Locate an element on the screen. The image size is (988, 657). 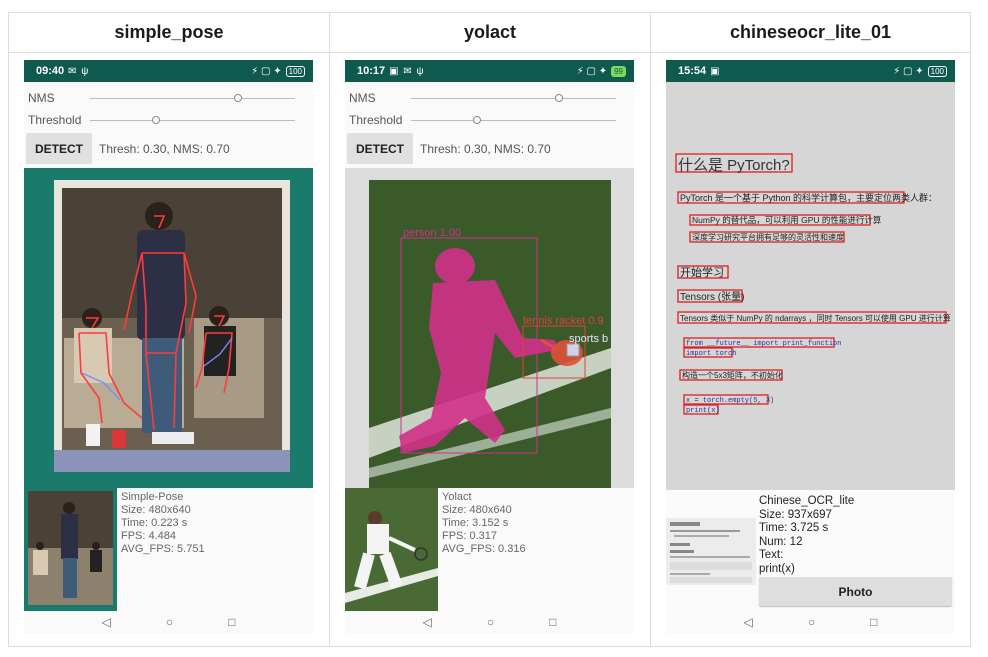
avg-fps: AVG_FPS: 0.316 is located at coordinates (484, 549).